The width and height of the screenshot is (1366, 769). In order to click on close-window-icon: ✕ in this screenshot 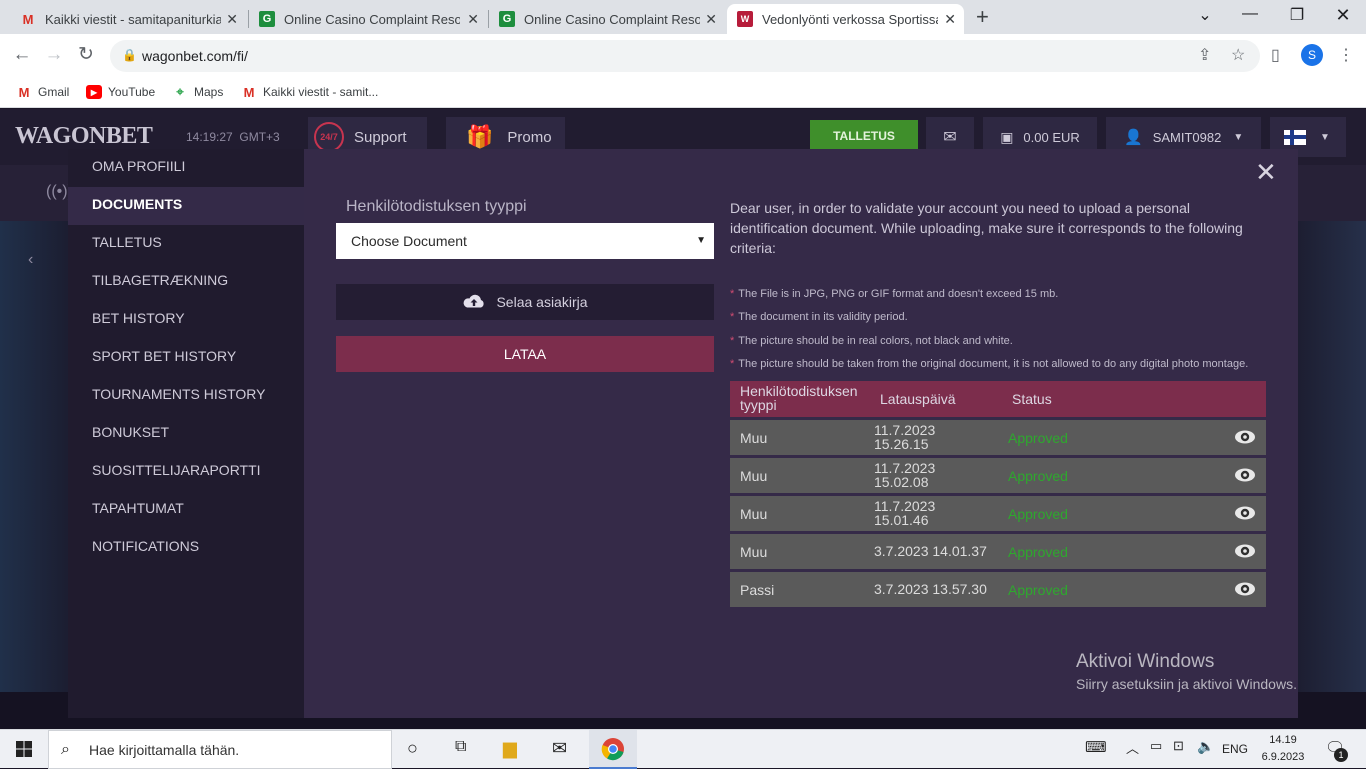, I will do `click(1343, 15)`.